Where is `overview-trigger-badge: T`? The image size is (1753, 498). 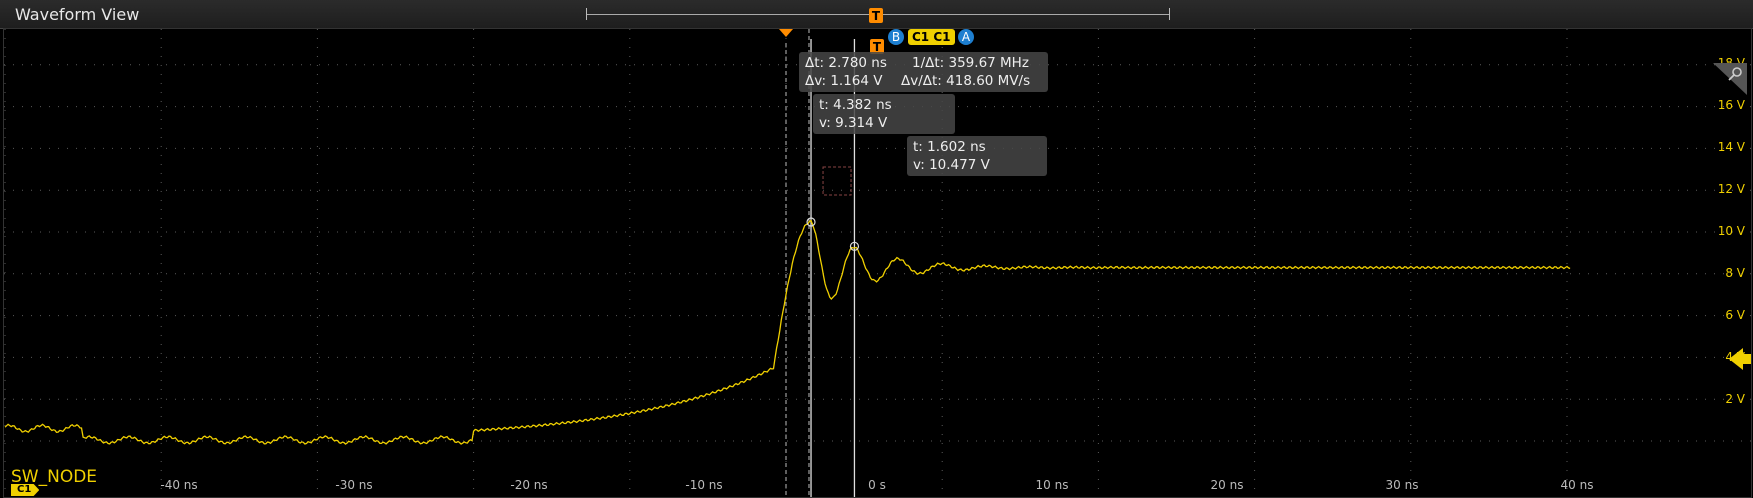
overview-trigger-badge: T is located at coordinates (876, 15).